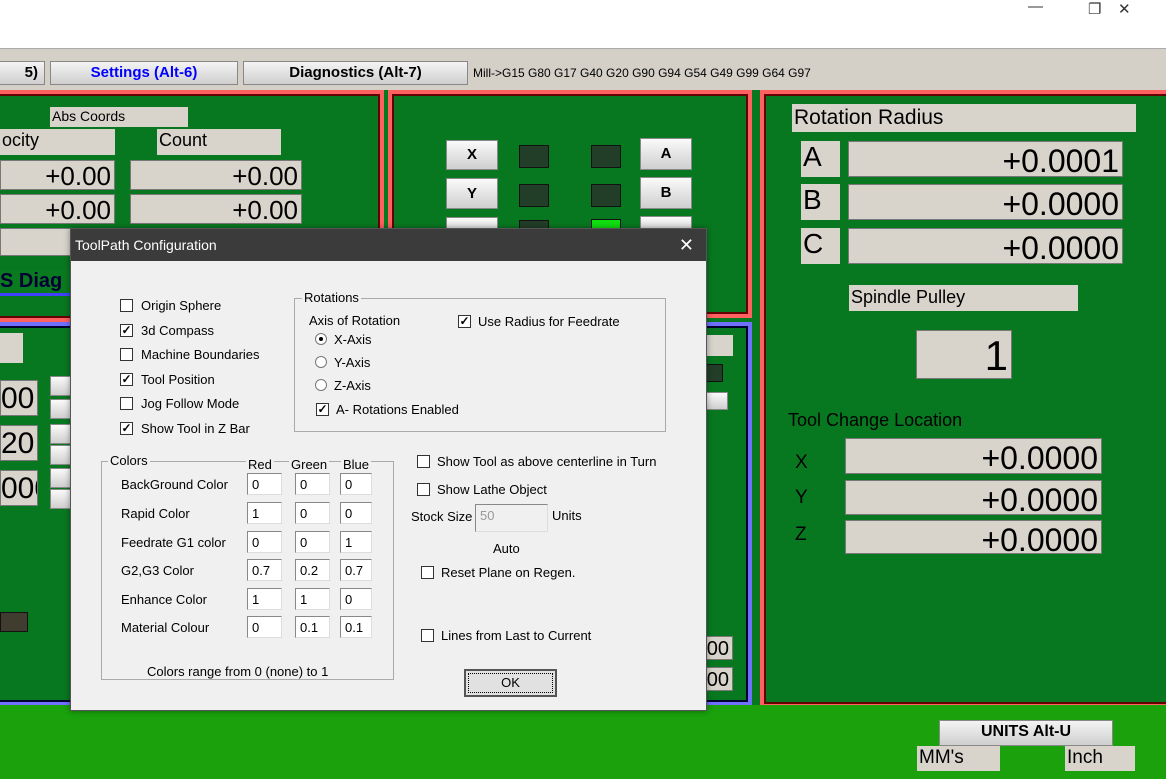 This screenshot has height=779, width=1166. Describe the element at coordinates (321, 362) in the screenshot. I see `y-axis-radio` at that location.